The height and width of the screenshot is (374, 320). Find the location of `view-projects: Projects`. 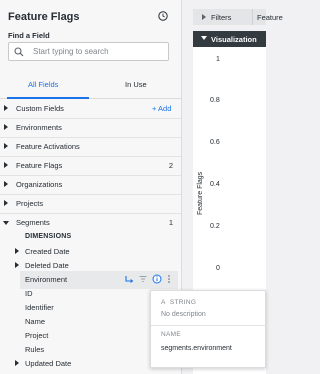

view-projects: Projects is located at coordinates (90, 204).